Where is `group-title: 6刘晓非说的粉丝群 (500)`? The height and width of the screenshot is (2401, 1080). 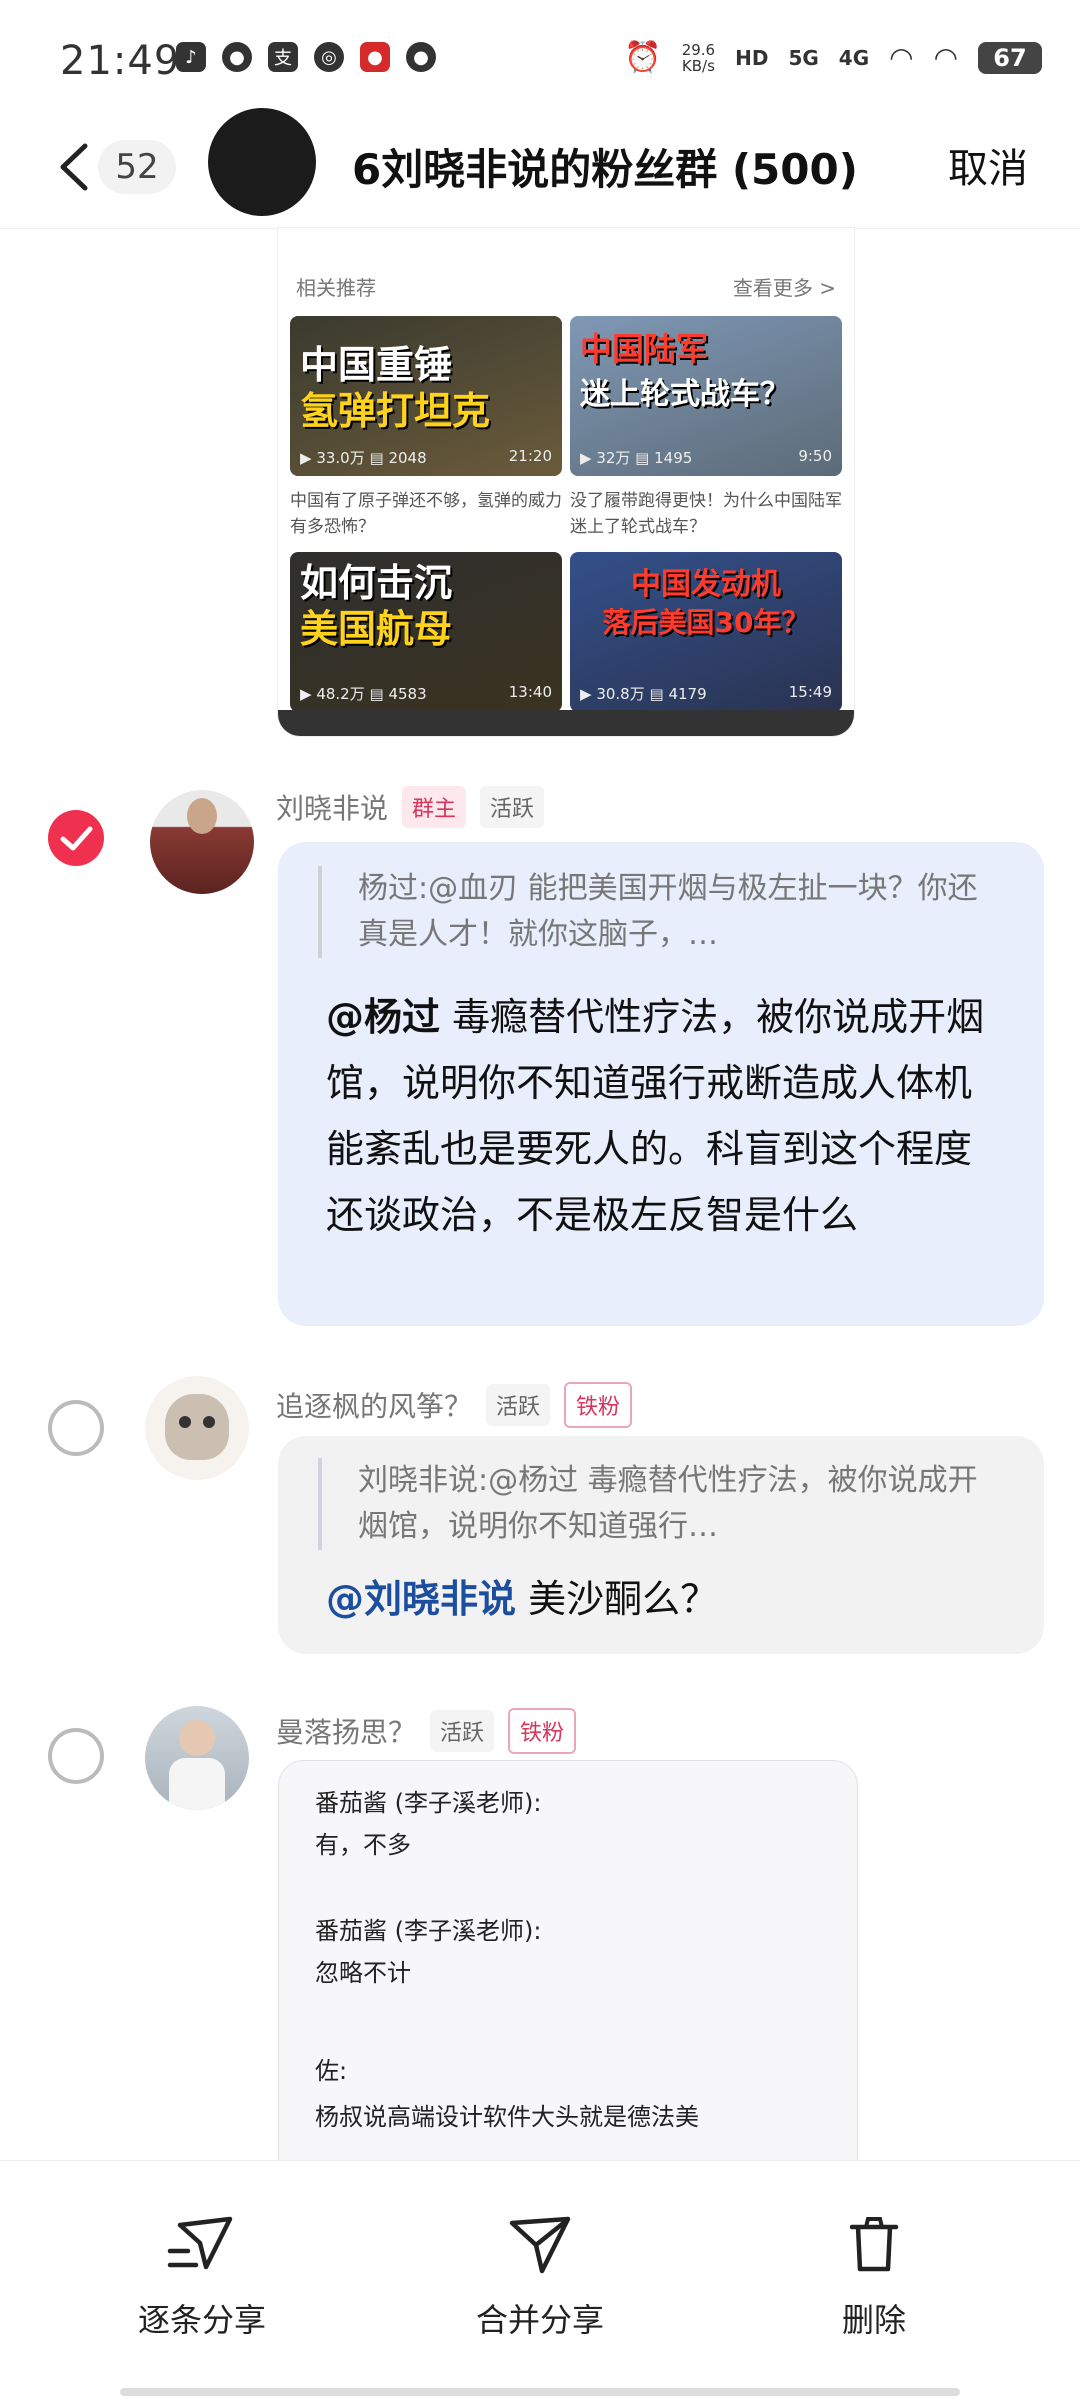
group-title: 6刘晓非说的粉丝群 (500) is located at coordinates (605, 166).